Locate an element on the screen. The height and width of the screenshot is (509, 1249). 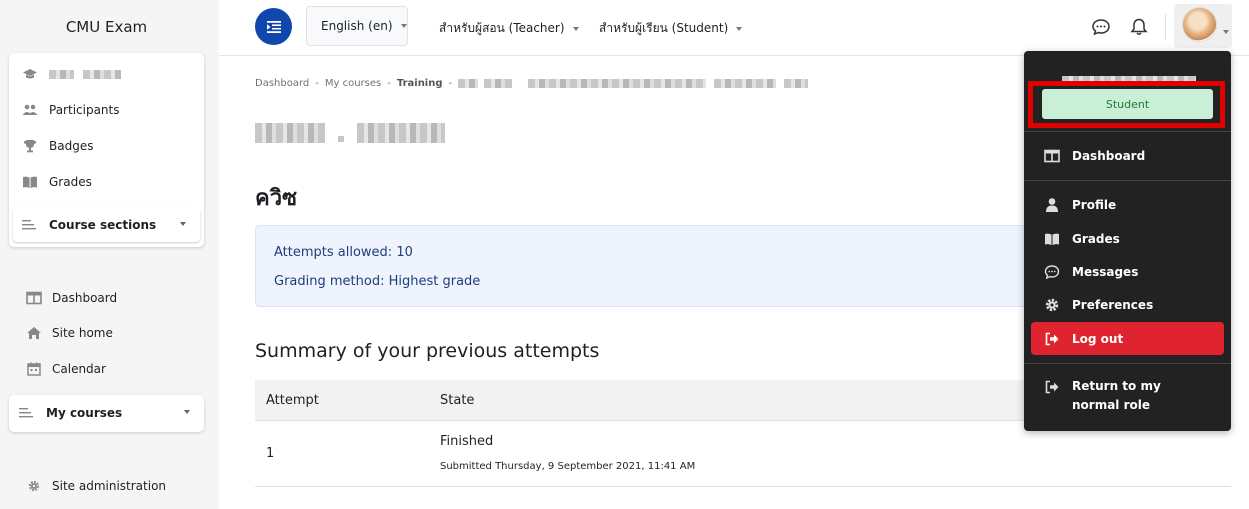
messages-icon is located at coordinates (1101, 27).